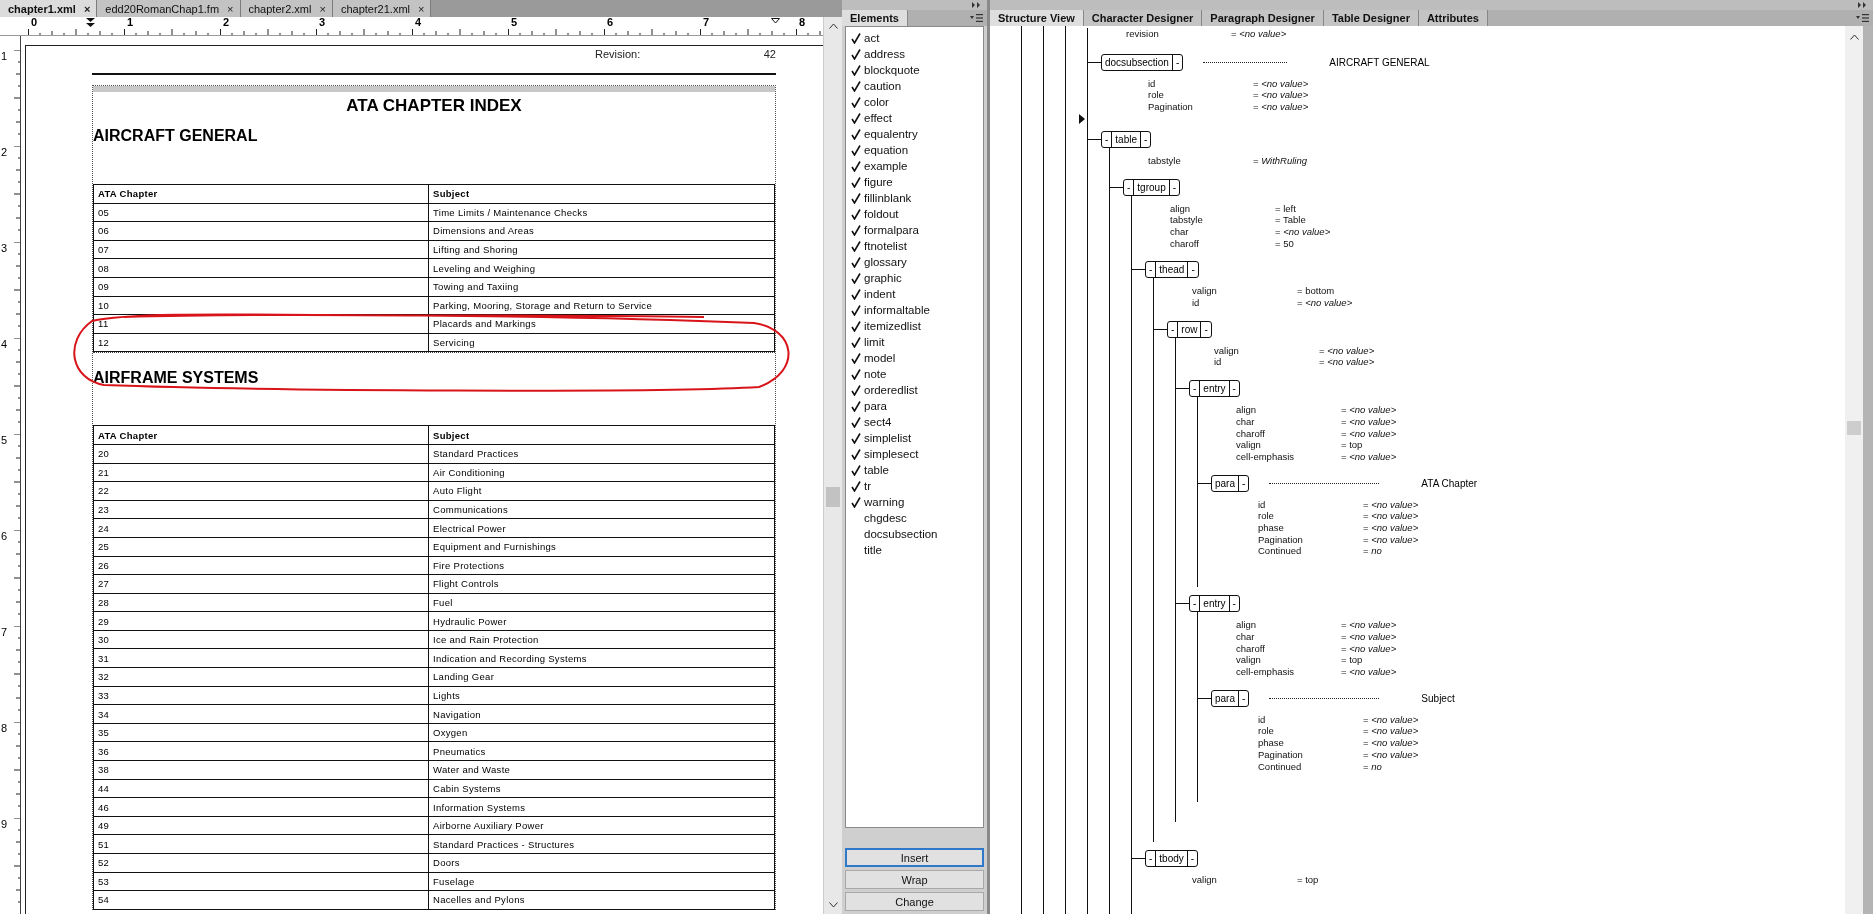  Describe the element at coordinates (914, 102) in the screenshot. I see `element-list-item: color` at that location.